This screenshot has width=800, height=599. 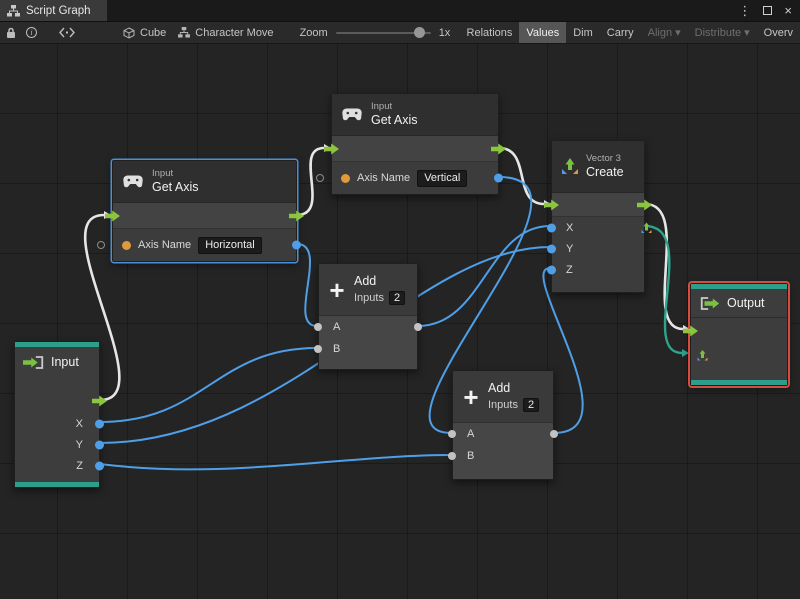 I want to click on chevron-down-icon: ▾, so click(x=678, y=33).